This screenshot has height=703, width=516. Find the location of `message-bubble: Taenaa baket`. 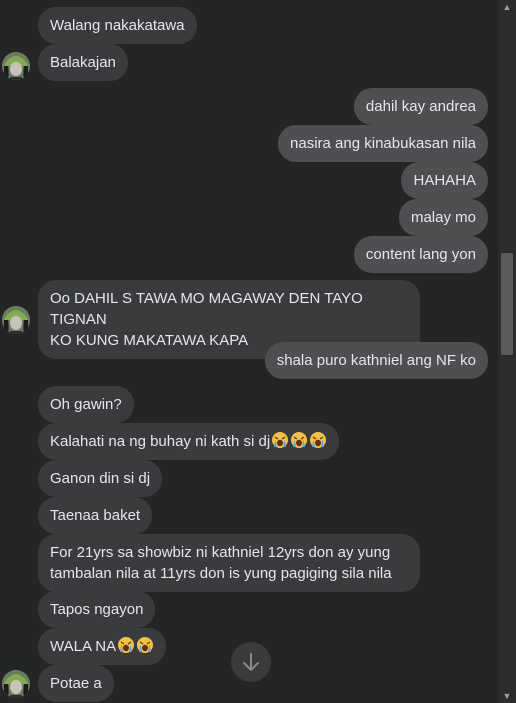

message-bubble: Taenaa baket is located at coordinates (95, 515).